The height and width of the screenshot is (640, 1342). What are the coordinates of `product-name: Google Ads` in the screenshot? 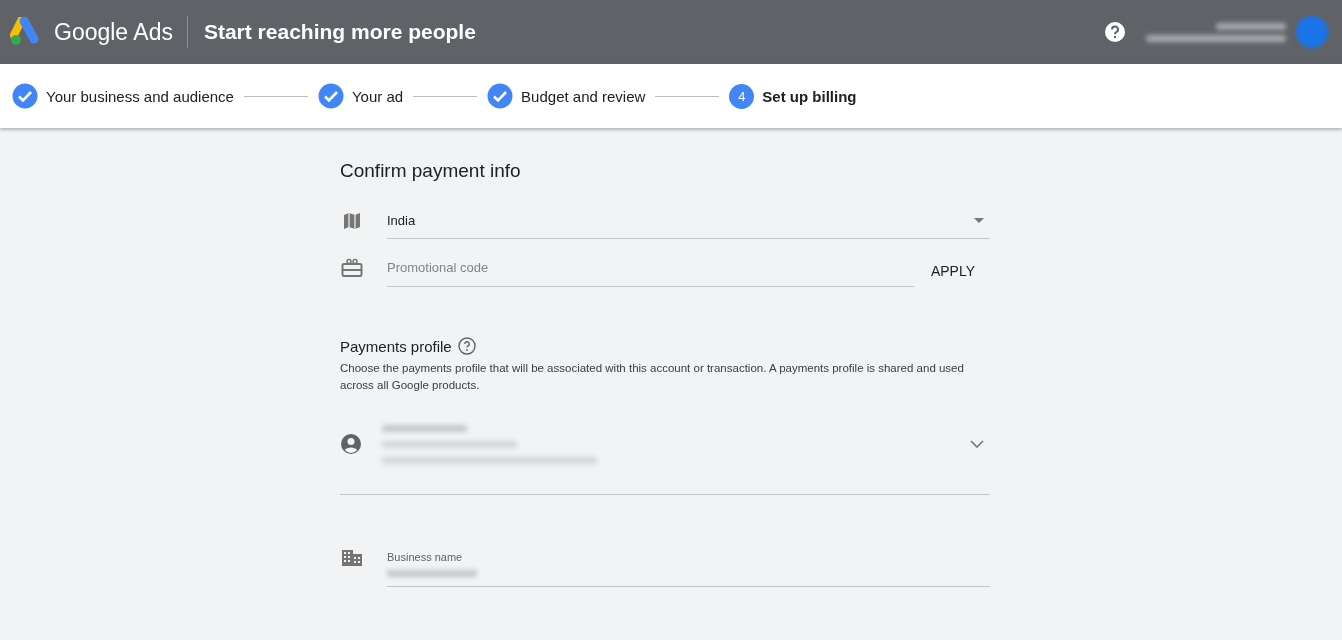 It's located at (113, 32).